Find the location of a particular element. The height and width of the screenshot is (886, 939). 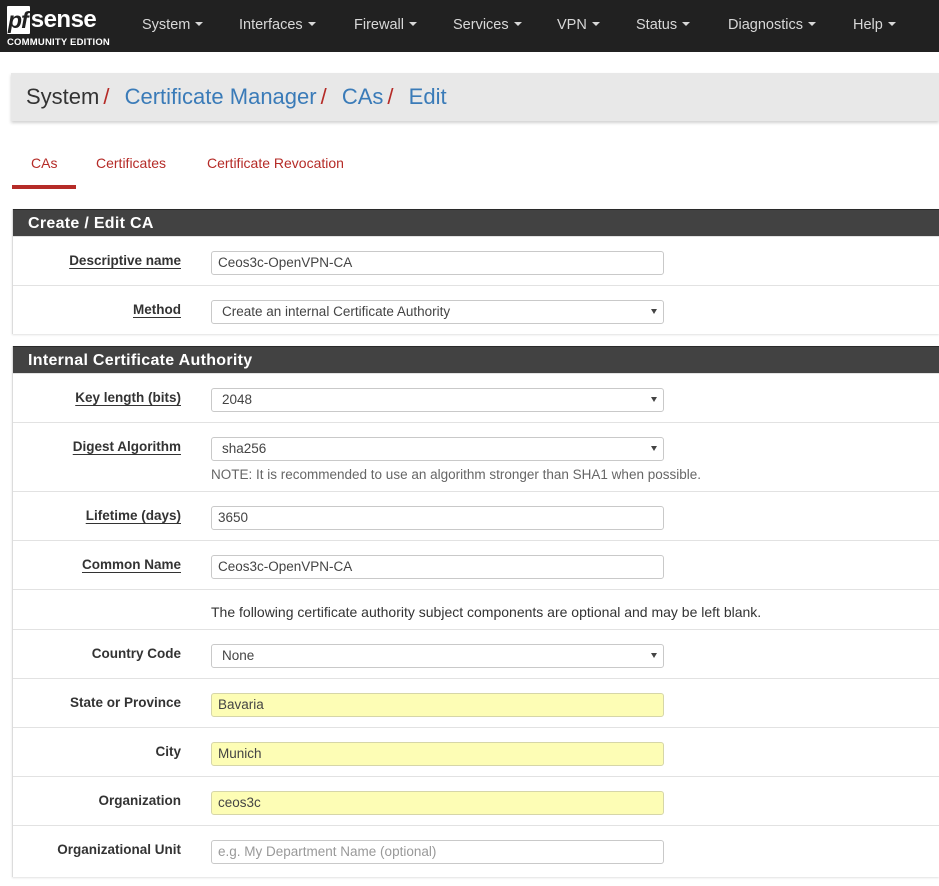

org-unit-input: e.g. My Department Name (optional) is located at coordinates (437, 852).